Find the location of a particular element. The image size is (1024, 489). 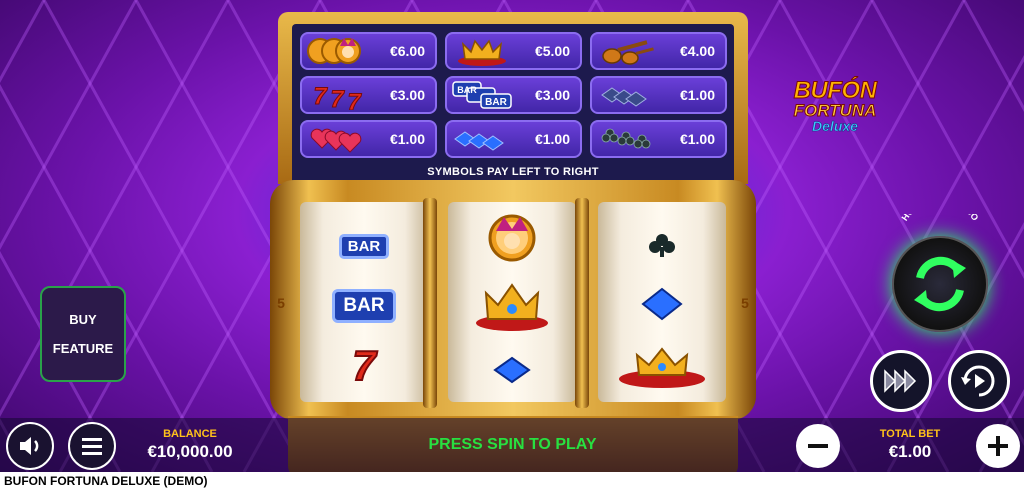

turbo-button is located at coordinates (901, 381).